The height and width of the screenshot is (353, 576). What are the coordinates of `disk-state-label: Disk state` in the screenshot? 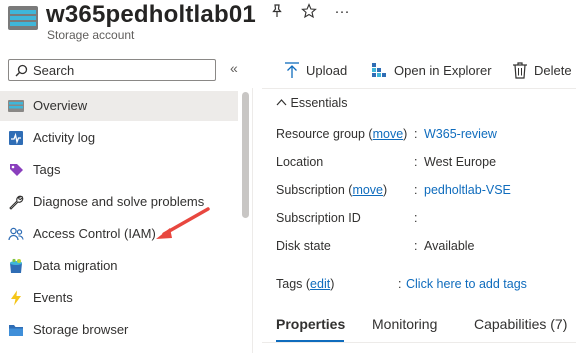 It's located at (303, 246).